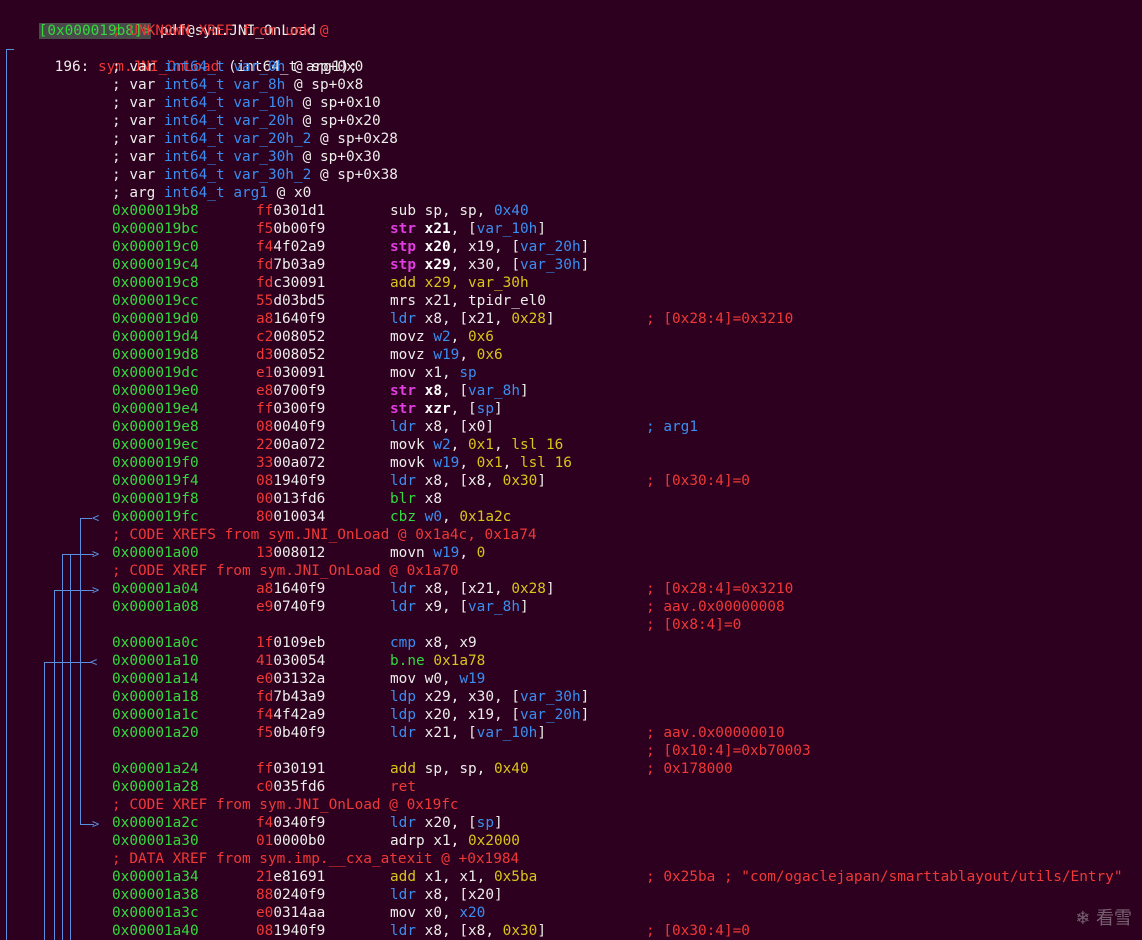 This screenshot has height=940, width=1142. What do you see at coordinates (290, 211) in the screenshot?
I see `instruction-bytes: ff0301d1` at bounding box center [290, 211].